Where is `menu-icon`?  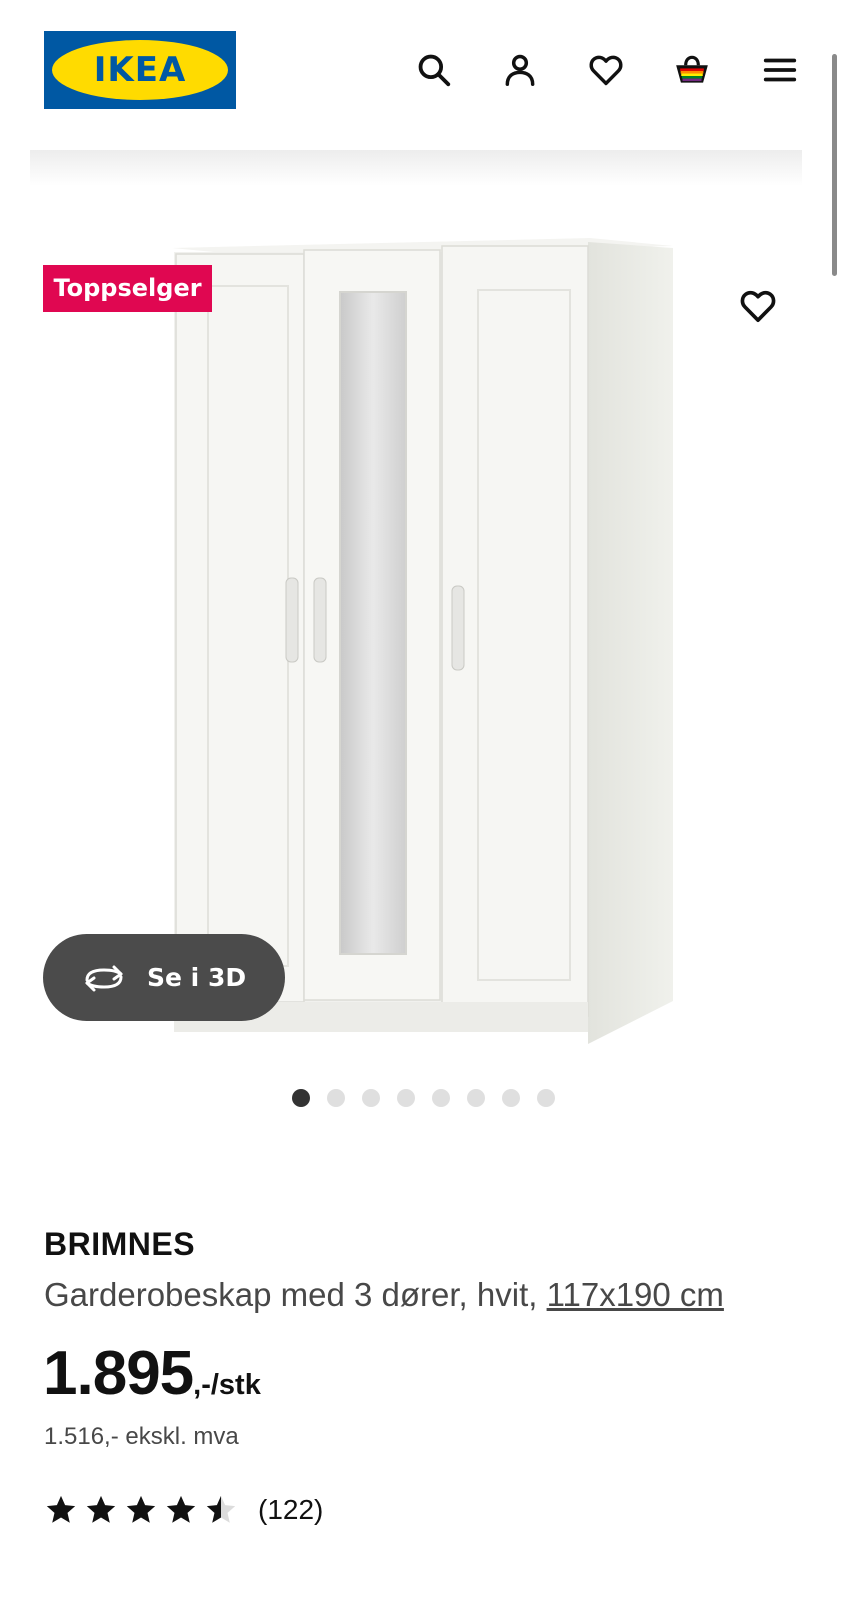
menu-icon is located at coordinates (780, 70).